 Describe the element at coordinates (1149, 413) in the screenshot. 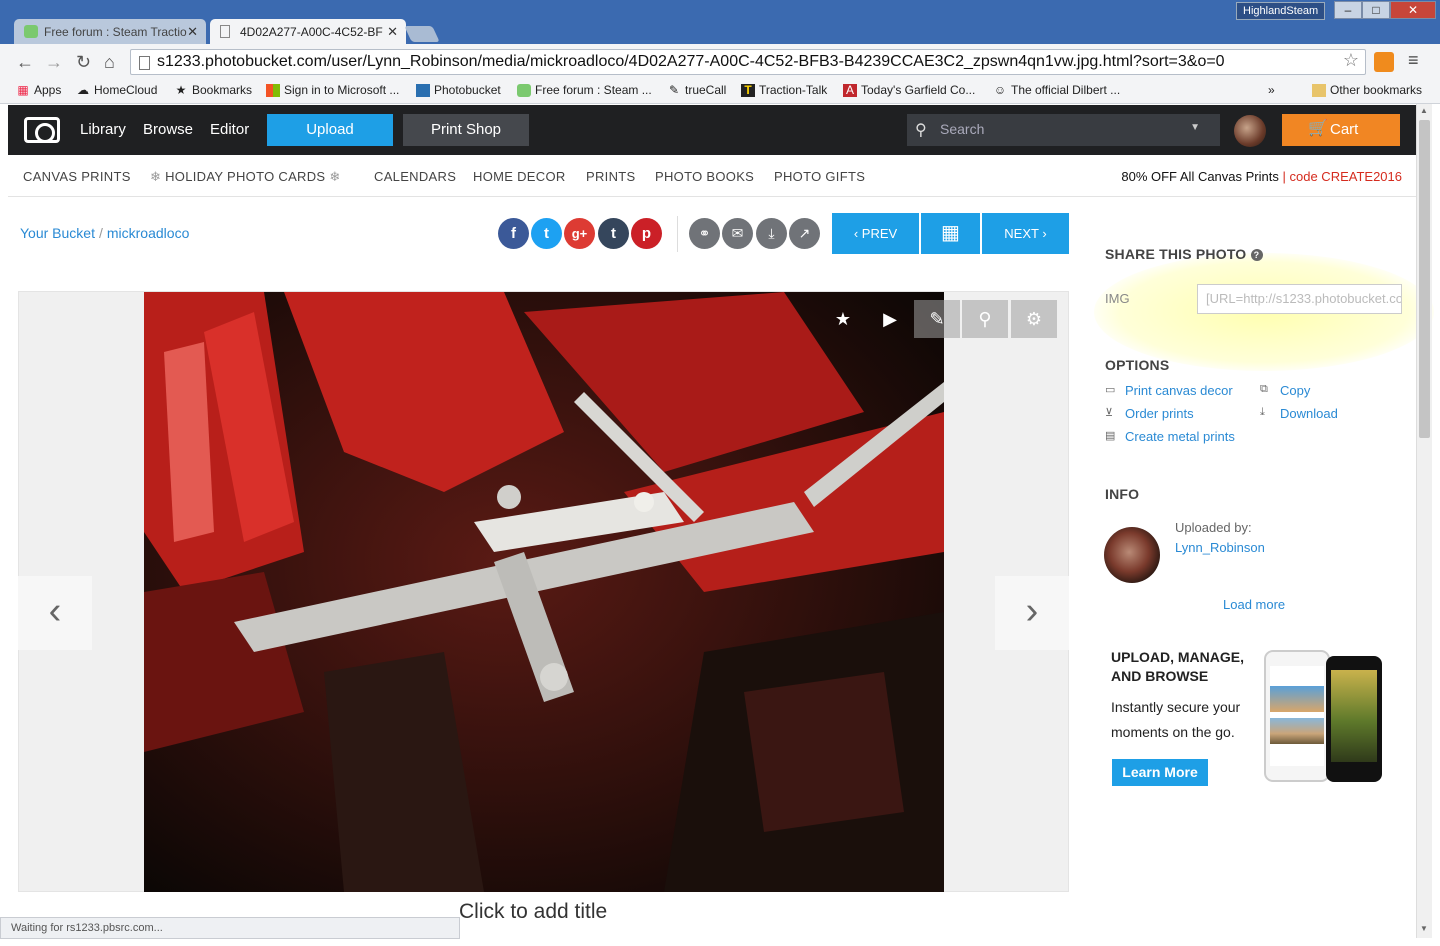

I see `option-order-prints: ⊻ Order prints` at that location.